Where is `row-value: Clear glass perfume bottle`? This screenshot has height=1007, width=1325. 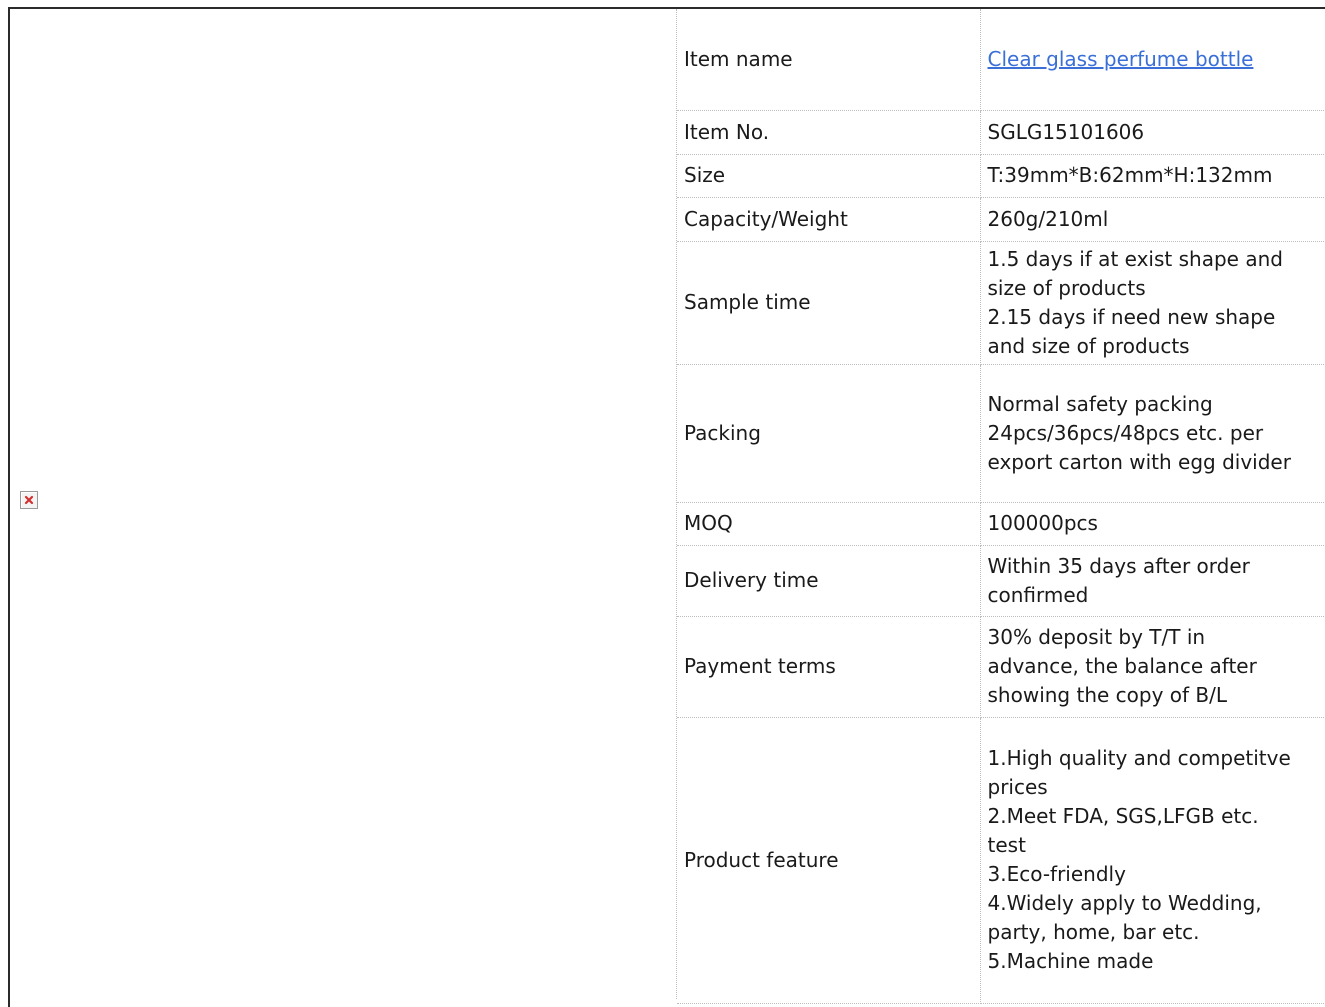 row-value: Clear glass perfume bottle is located at coordinates (1152, 59).